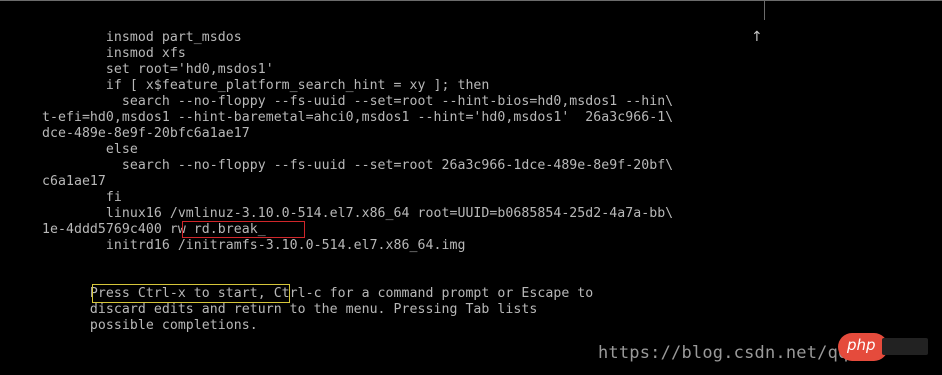 The width and height of the screenshot is (942, 375). Describe the element at coordinates (905, 346) in the screenshot. I see `logo-bar` at that location.